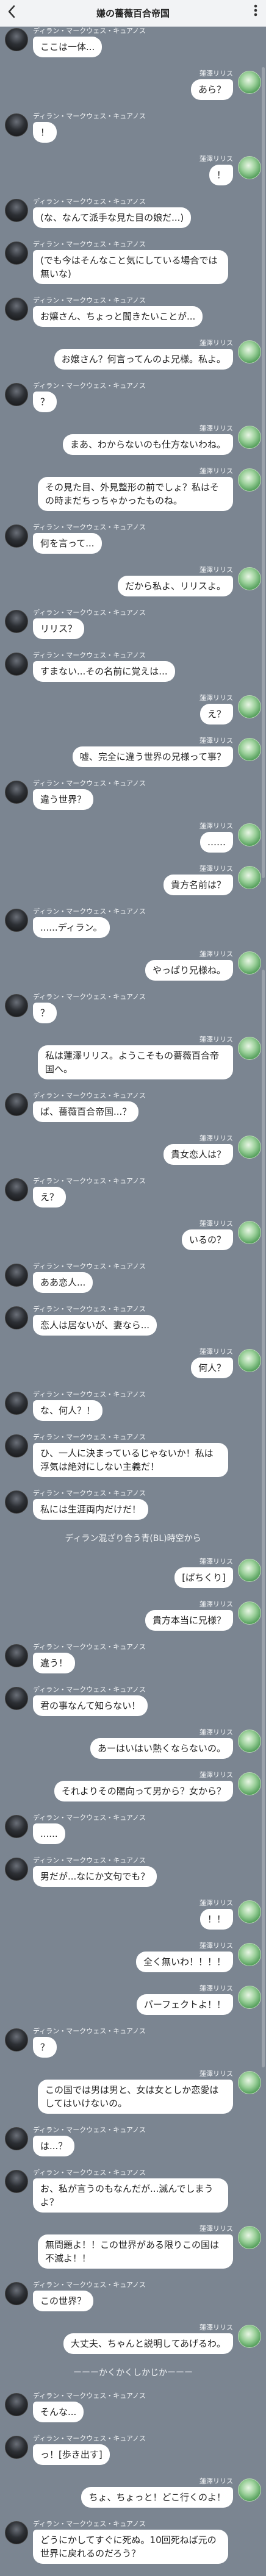 This screenshot has height=2576, width=266. What do you see at coordinates (135, 1062) in the screenshot?
I see `message-bubble: 私は蓮澤リリス。ようこそもの薔薇百合帝国へ。` at bounding box center [135, 1062].